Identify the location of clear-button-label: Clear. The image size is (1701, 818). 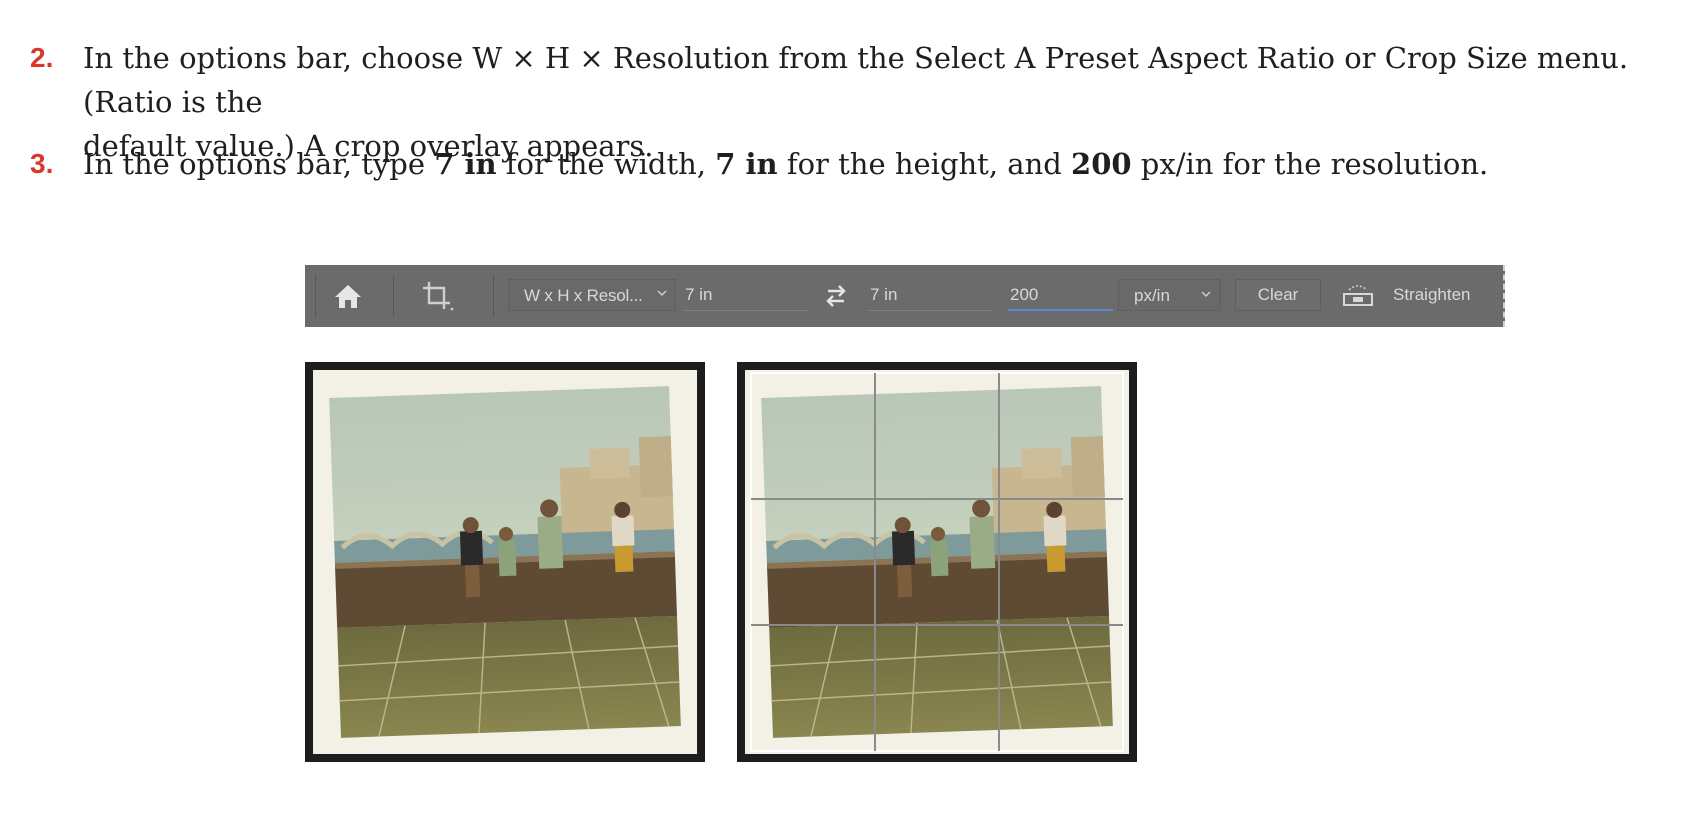
(1278, 294).